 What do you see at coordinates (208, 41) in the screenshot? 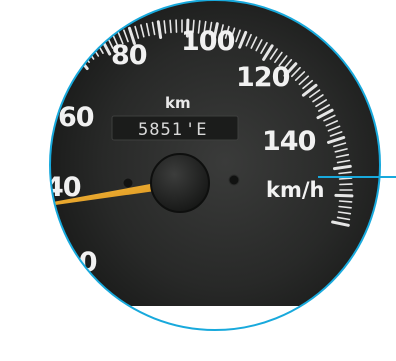
I see `dial-label-100: 100` at bounding box center [208, 41].